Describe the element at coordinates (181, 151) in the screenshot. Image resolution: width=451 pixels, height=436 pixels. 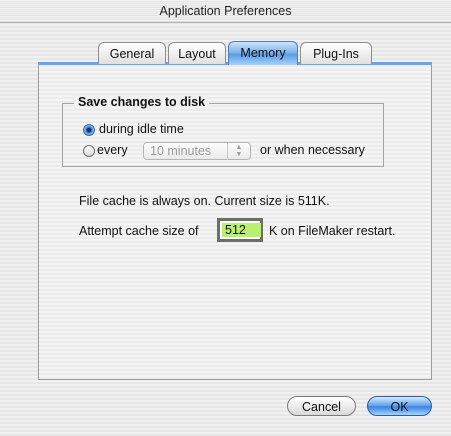
I see `interval-value: 10 minutes` at that location.